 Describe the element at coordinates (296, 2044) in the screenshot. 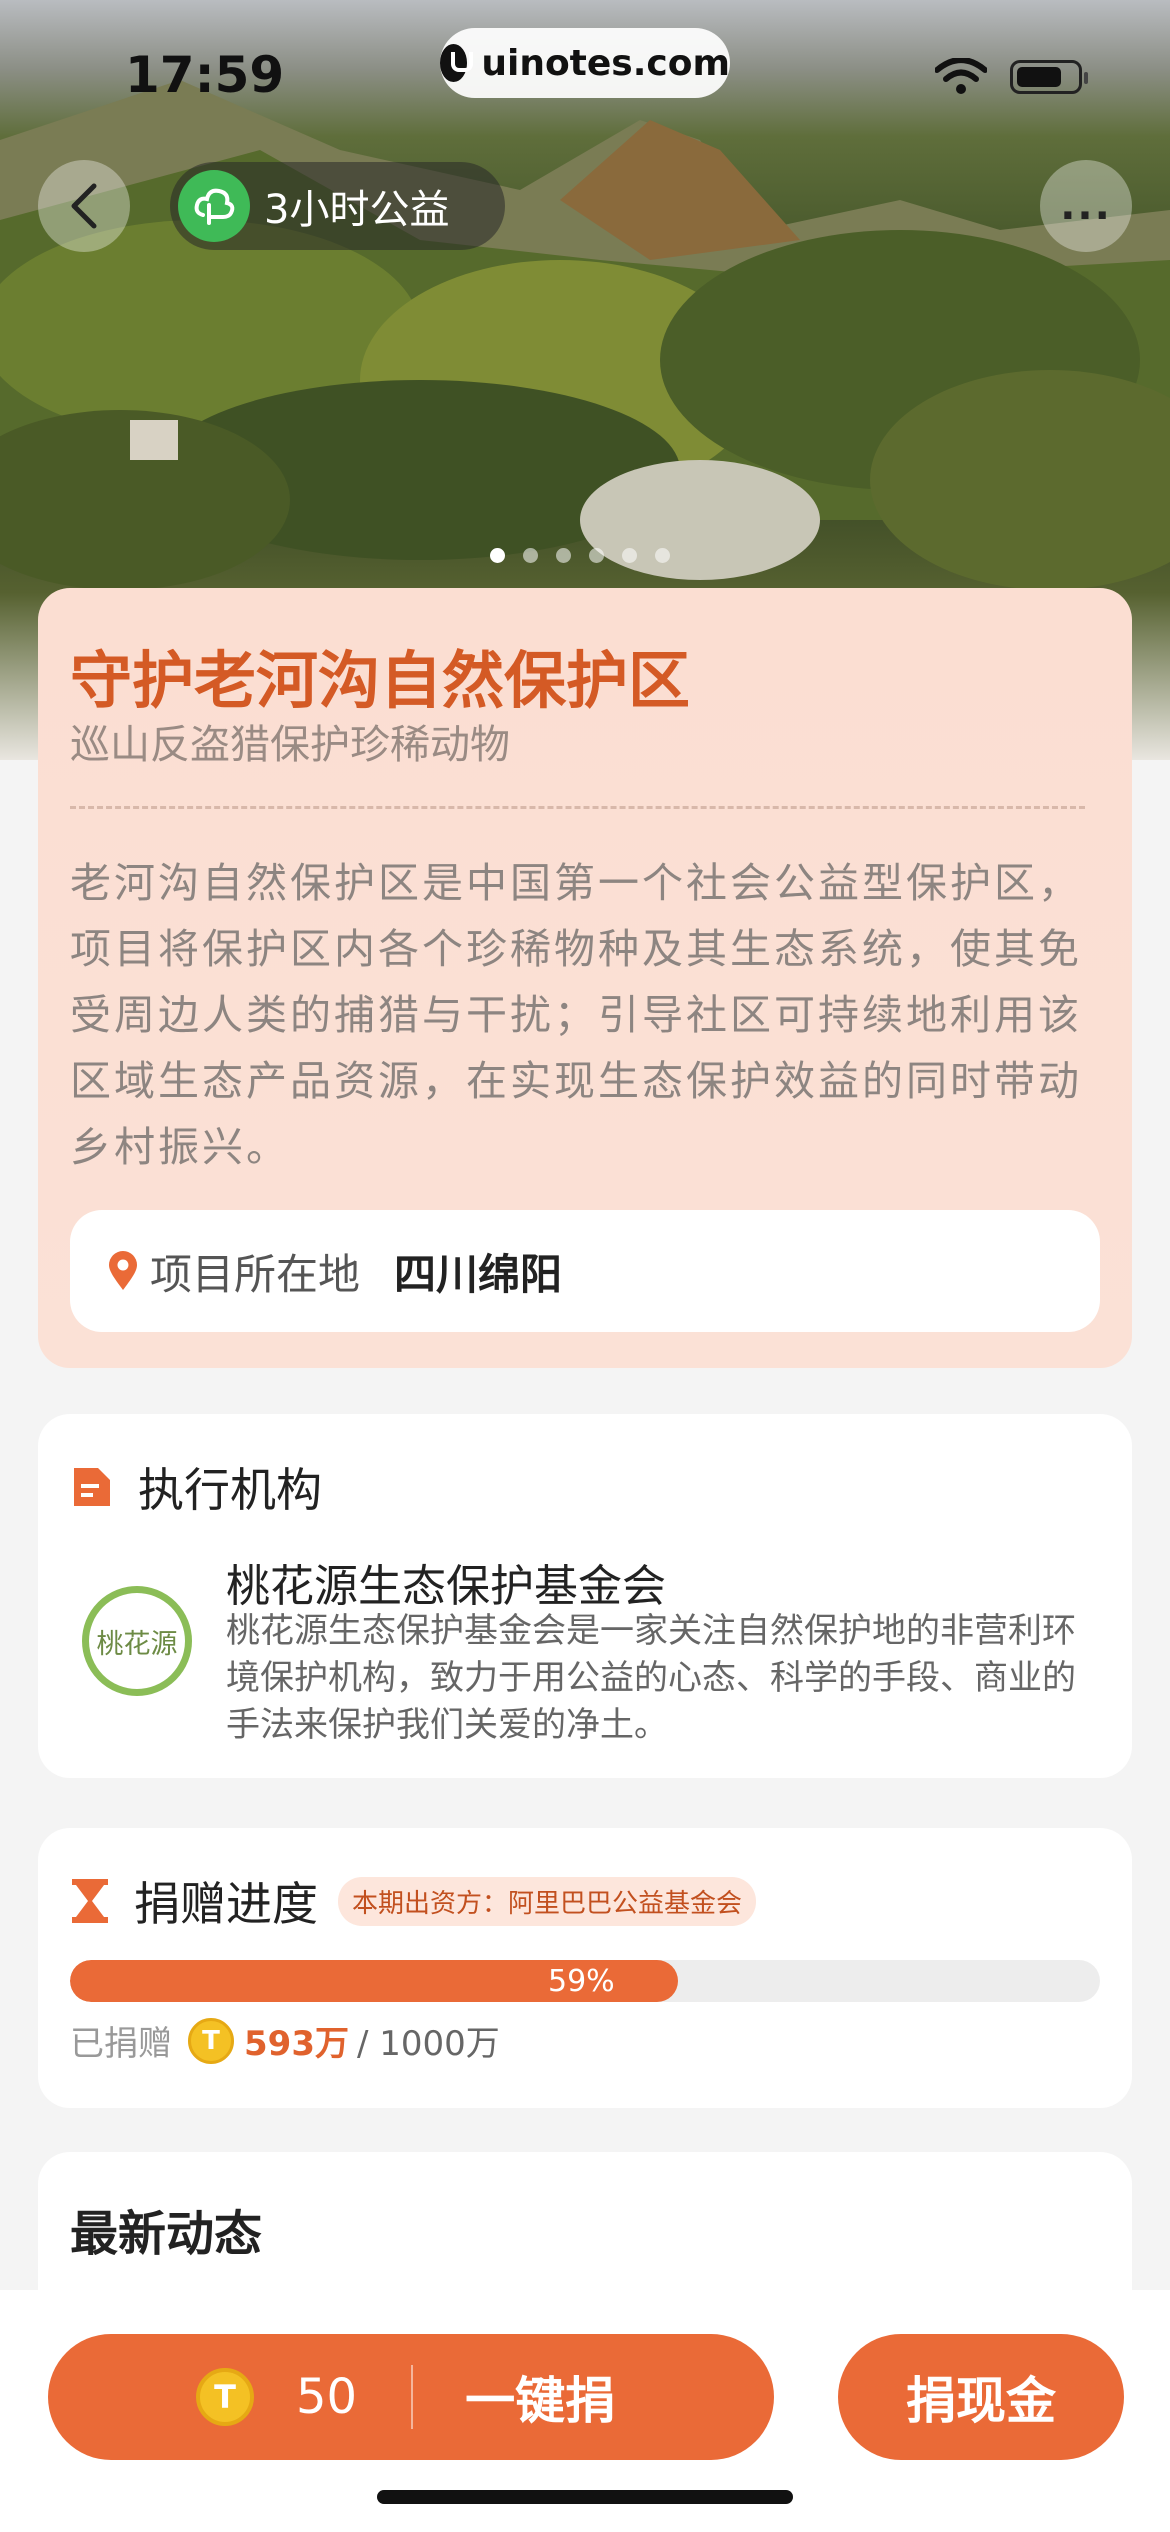

I see `donated-value: 593万` at that location.